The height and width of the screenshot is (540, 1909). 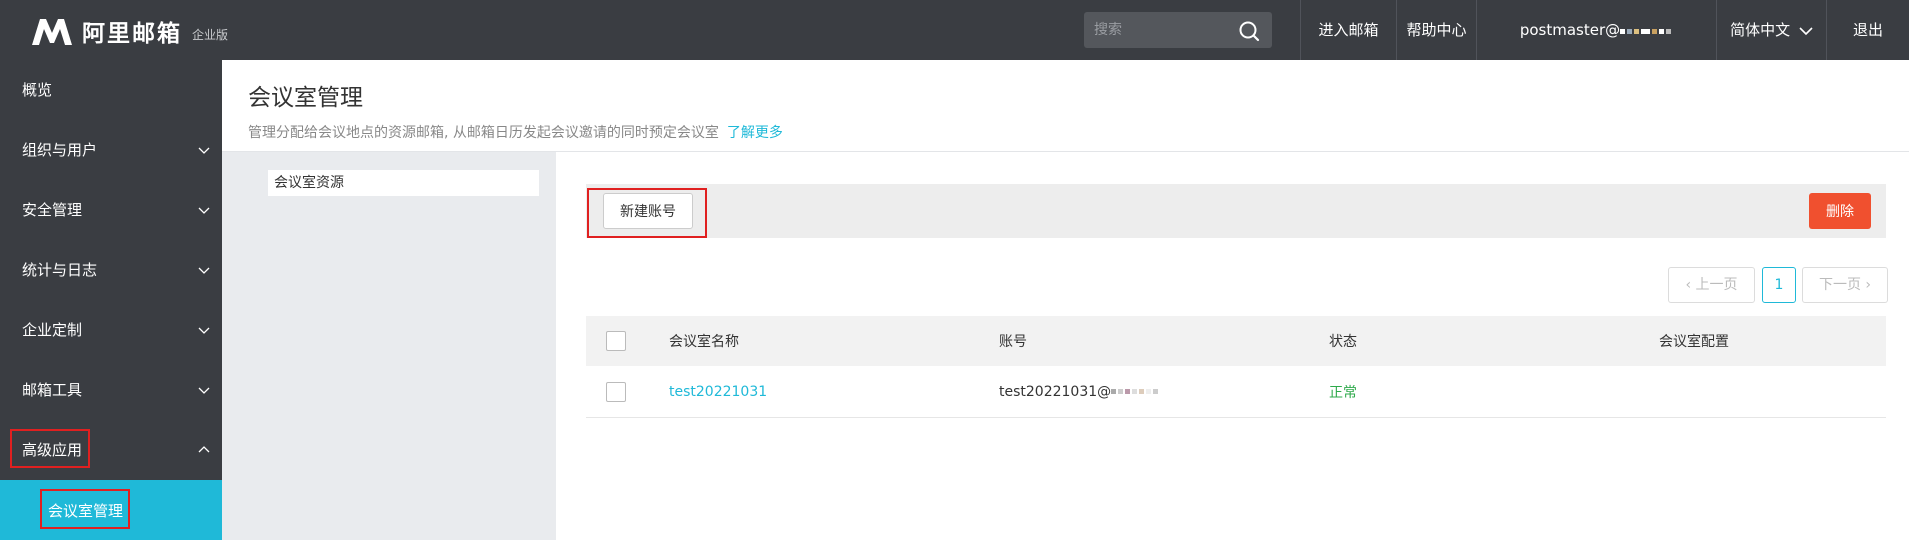 I want to click on logo: 阿里邮箱 企业版, so click(x=129, y=31).